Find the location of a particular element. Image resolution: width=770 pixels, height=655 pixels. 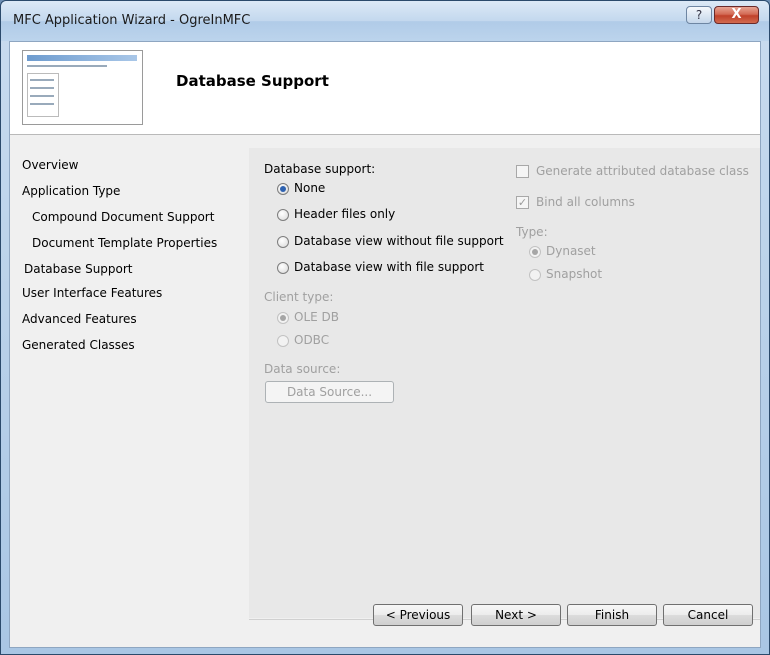

radio-dynaset-button is located at coordinates (535, 252).